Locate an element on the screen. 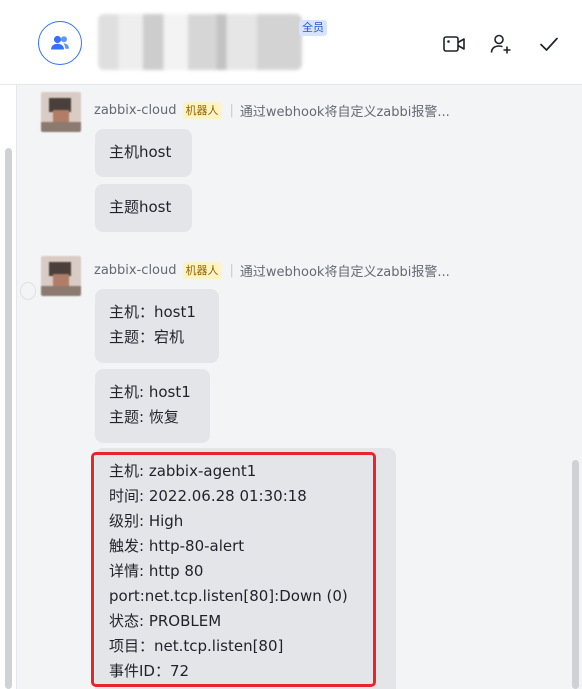  chat-scrollbar is located at coordinates (575, 574).